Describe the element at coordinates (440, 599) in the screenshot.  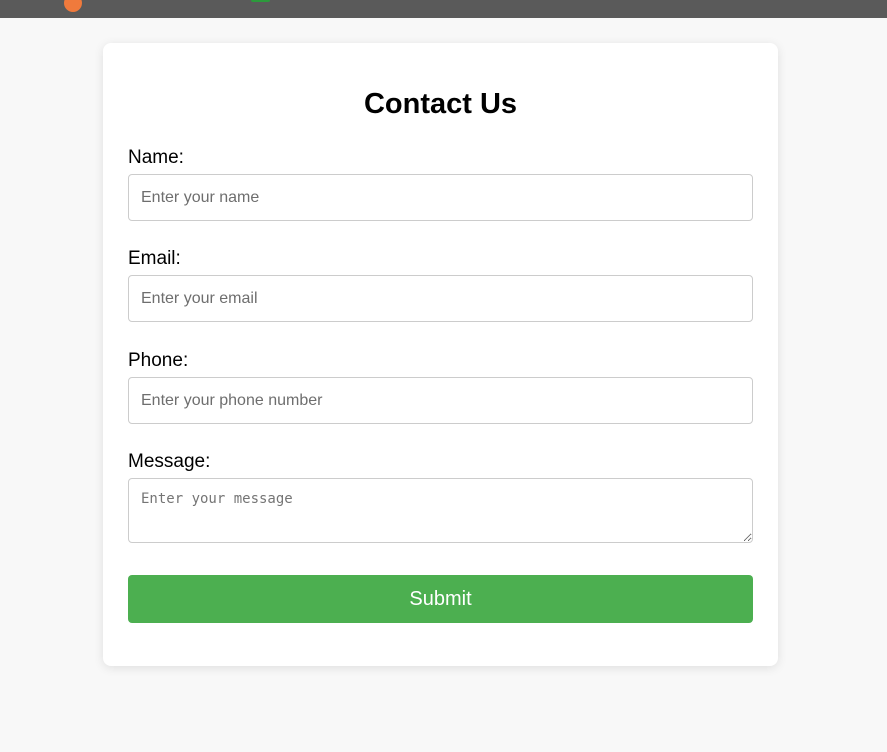
I see `submit-button: Submit` at that location.